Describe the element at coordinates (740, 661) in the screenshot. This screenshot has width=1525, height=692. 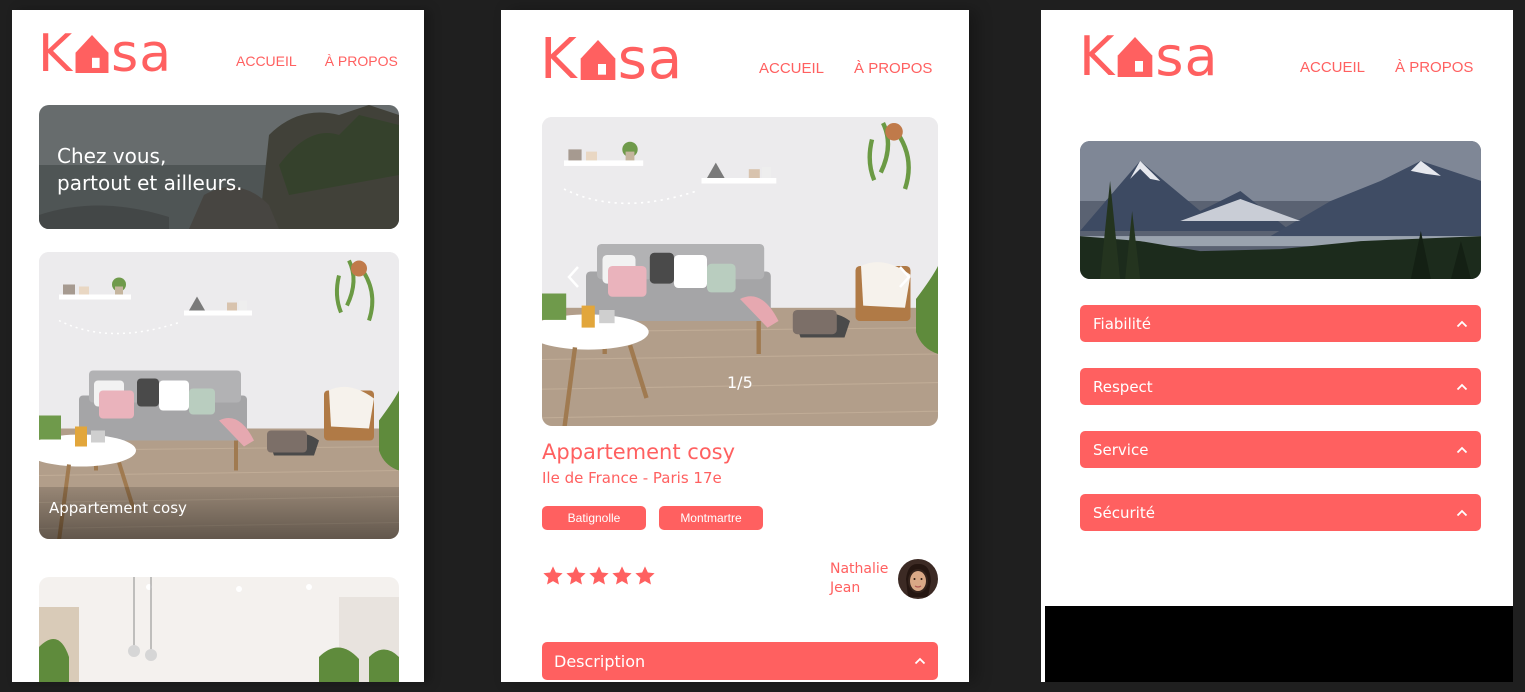
I see `collapse-description: Description` at that location.